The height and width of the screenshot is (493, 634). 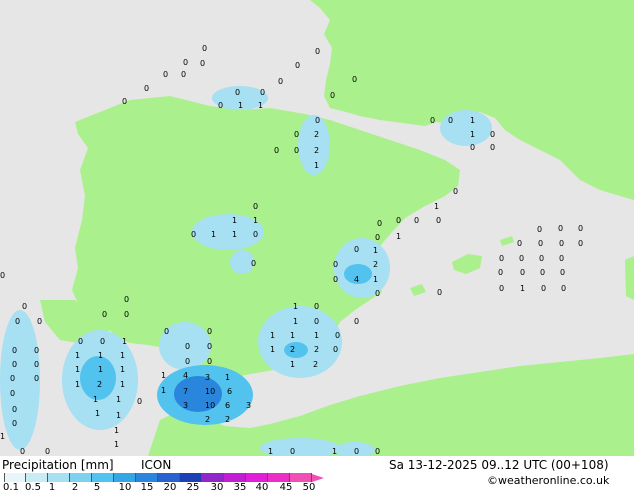 What do you see at coordinates (156, 465) in the screenshot?
I see `model-name: ICON` at bounding box center [156, 465].